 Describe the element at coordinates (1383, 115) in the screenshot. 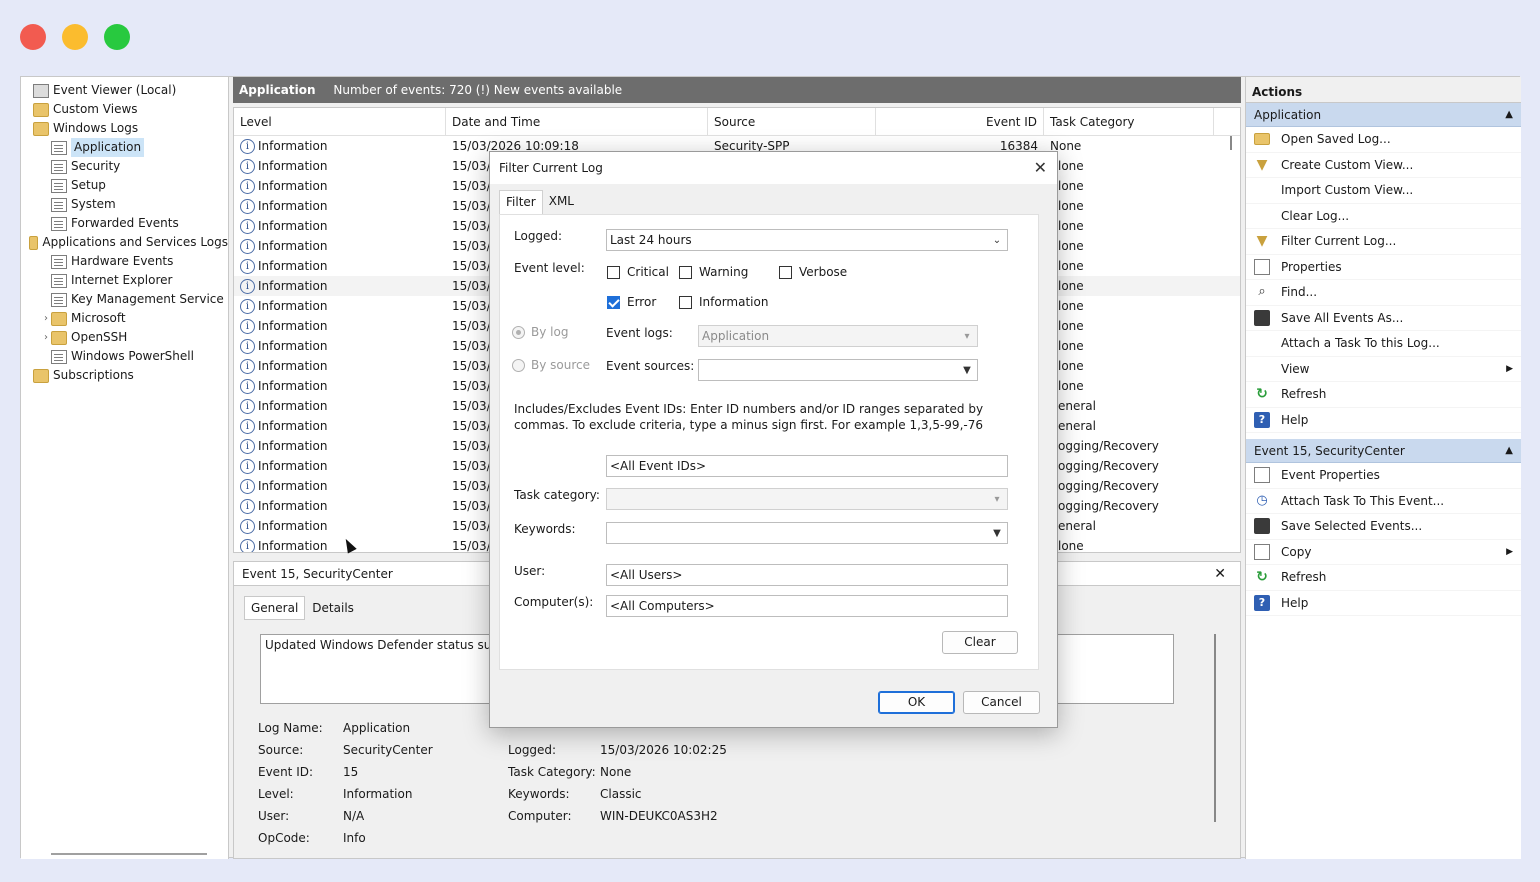

I see `actions-group-application: Application ▲` at that location.